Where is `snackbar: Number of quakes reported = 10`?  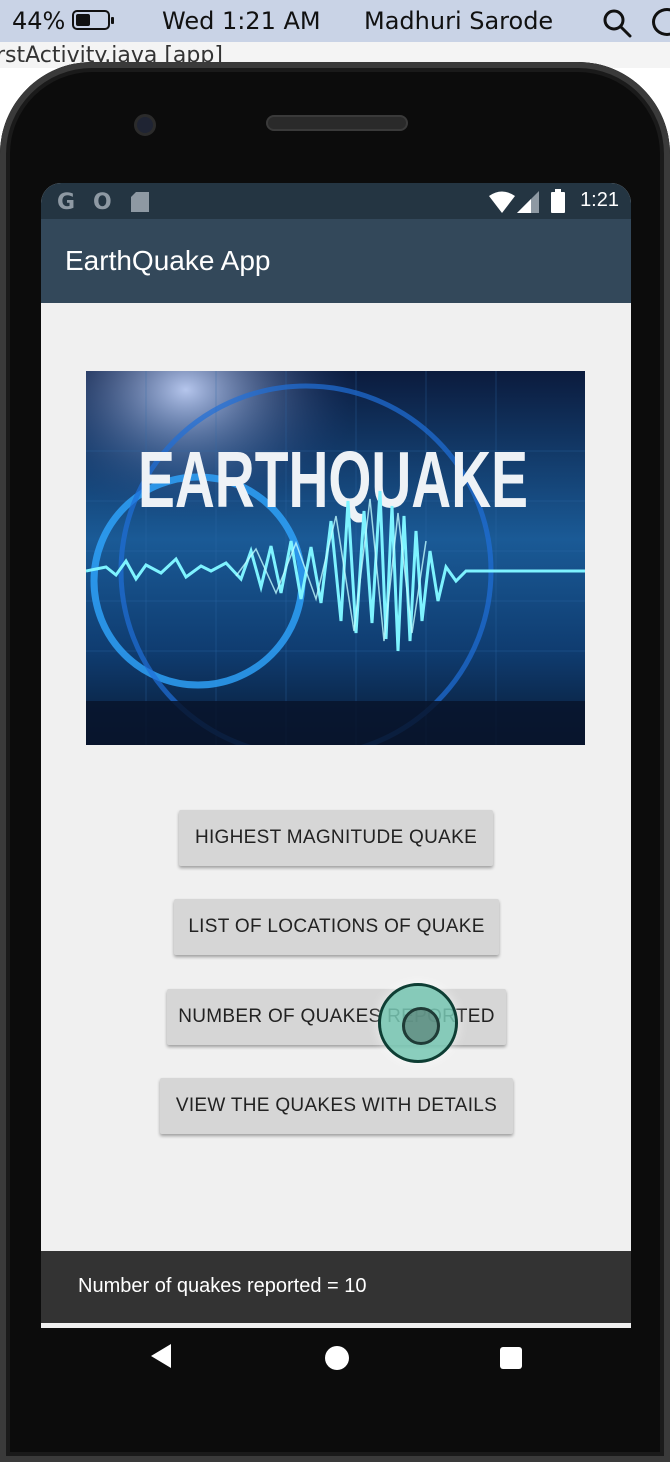
snackbar: Number of quakes reported = 10 is located at coordinates (336, 1287).